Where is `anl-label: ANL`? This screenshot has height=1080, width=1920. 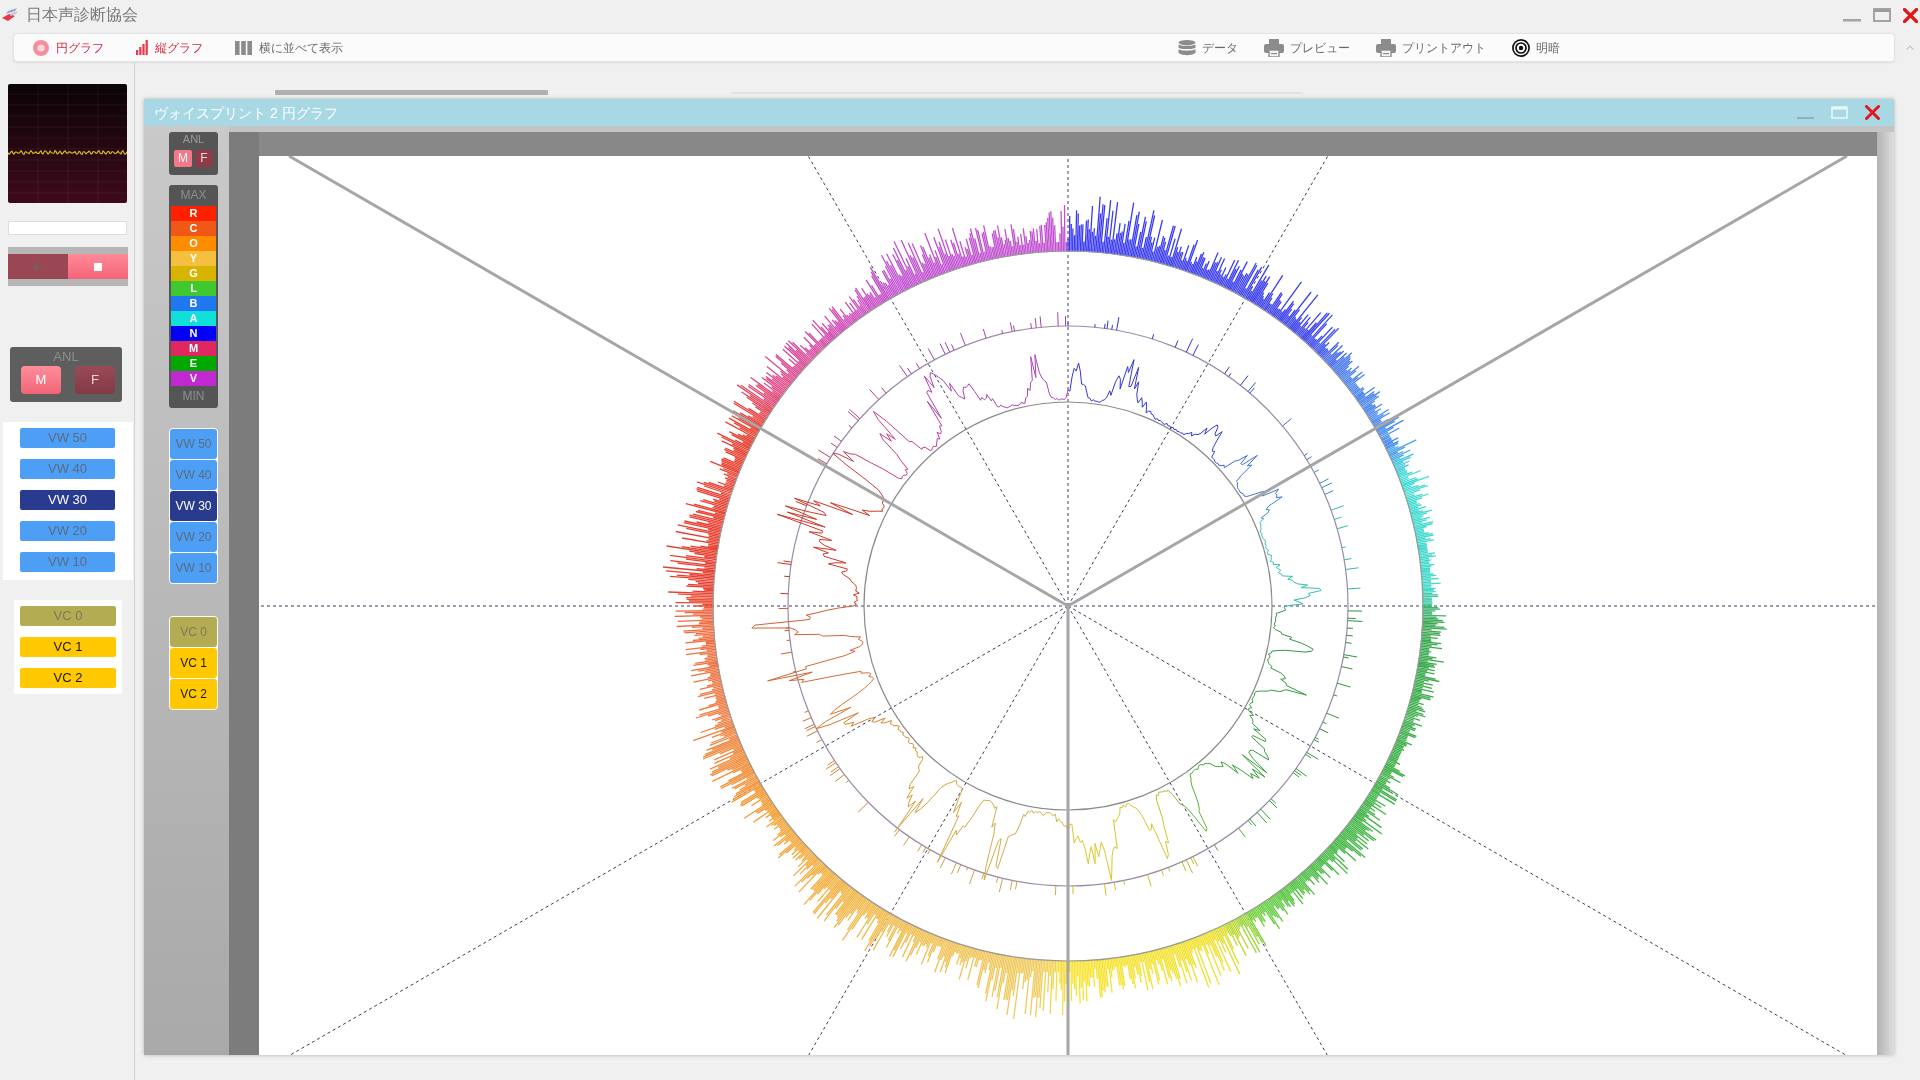
anl-label: ANL is located at coordinates (193, 139).